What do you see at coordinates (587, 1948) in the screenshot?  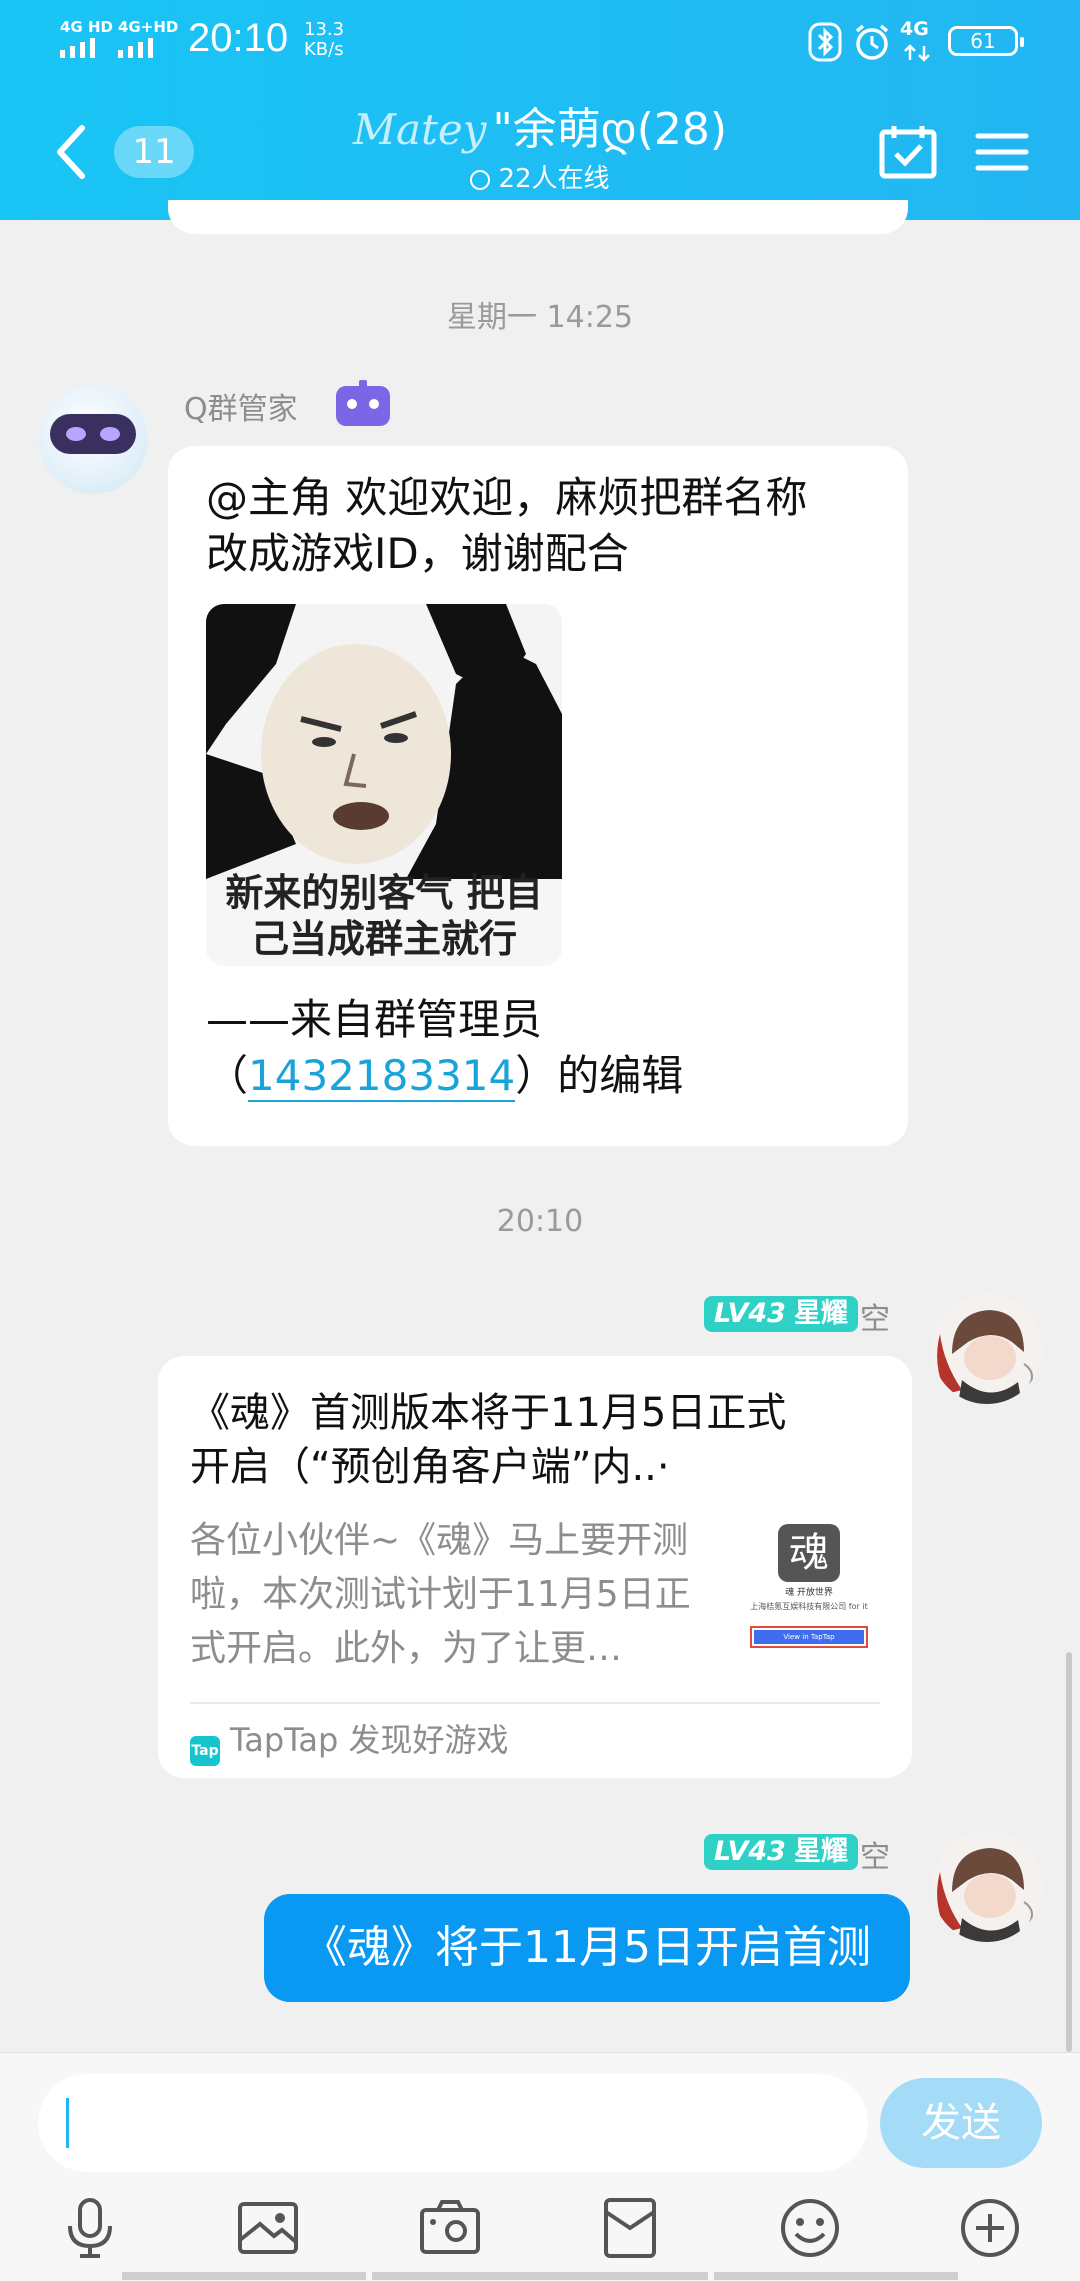 I see `user-message-bubble: 《魂》将于11月5日开启首测` at bounding box center [587, 1948].